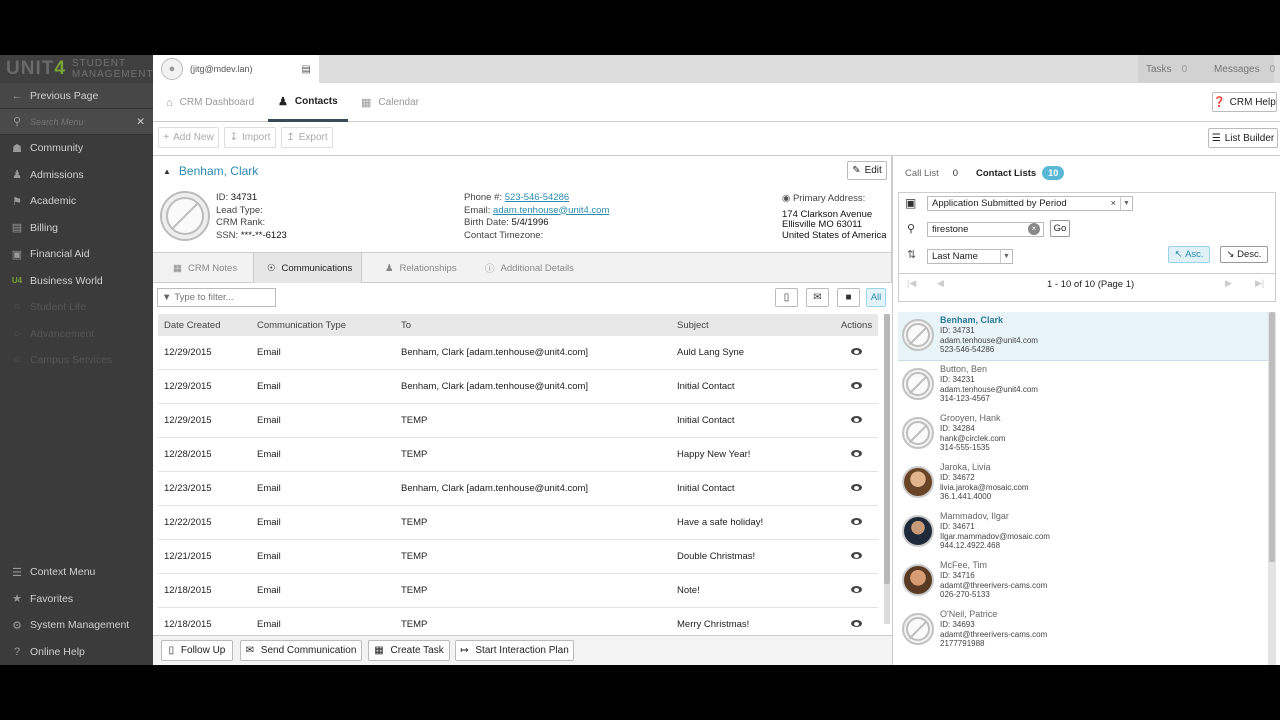  Describe the element at coordinates (421, 268) in the screenshot. I see `tab-relationships: ♟ Relationships` at that location.